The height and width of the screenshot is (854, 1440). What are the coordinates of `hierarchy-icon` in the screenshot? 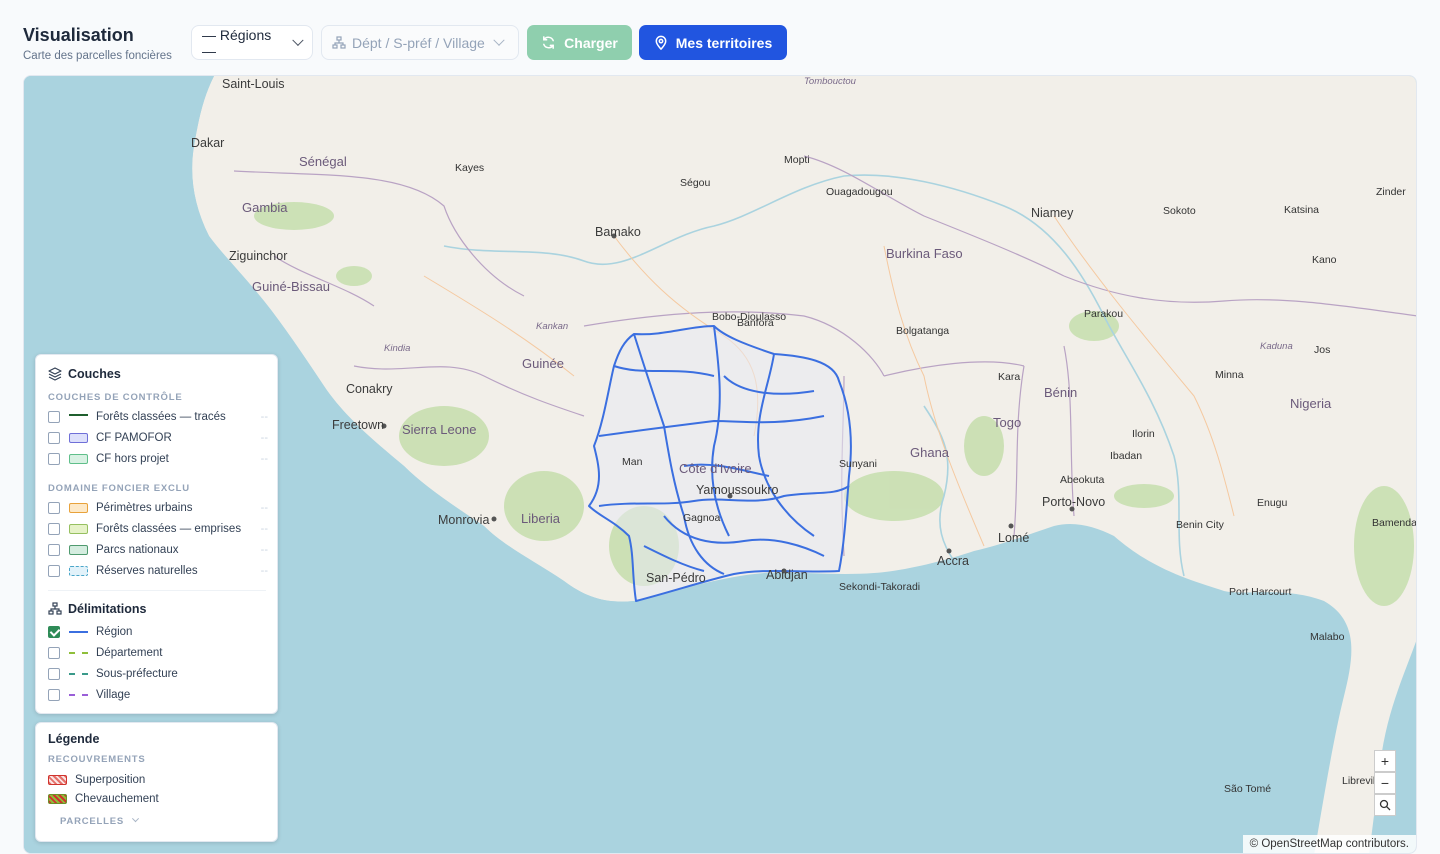 It's located at (55, 608).